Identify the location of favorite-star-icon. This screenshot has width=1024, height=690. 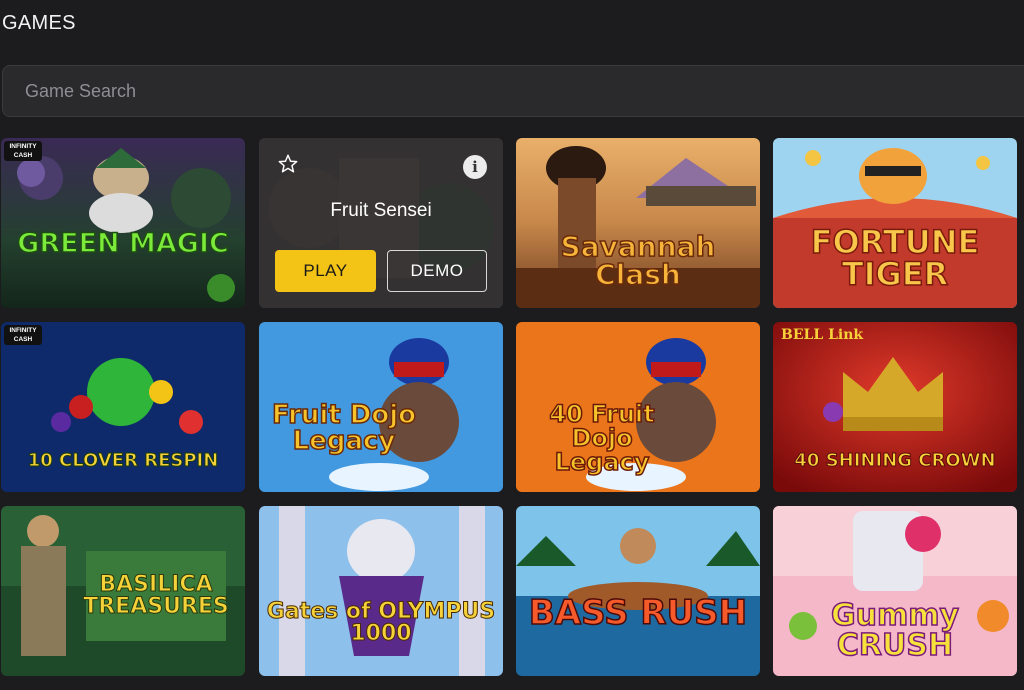
(288, 164).